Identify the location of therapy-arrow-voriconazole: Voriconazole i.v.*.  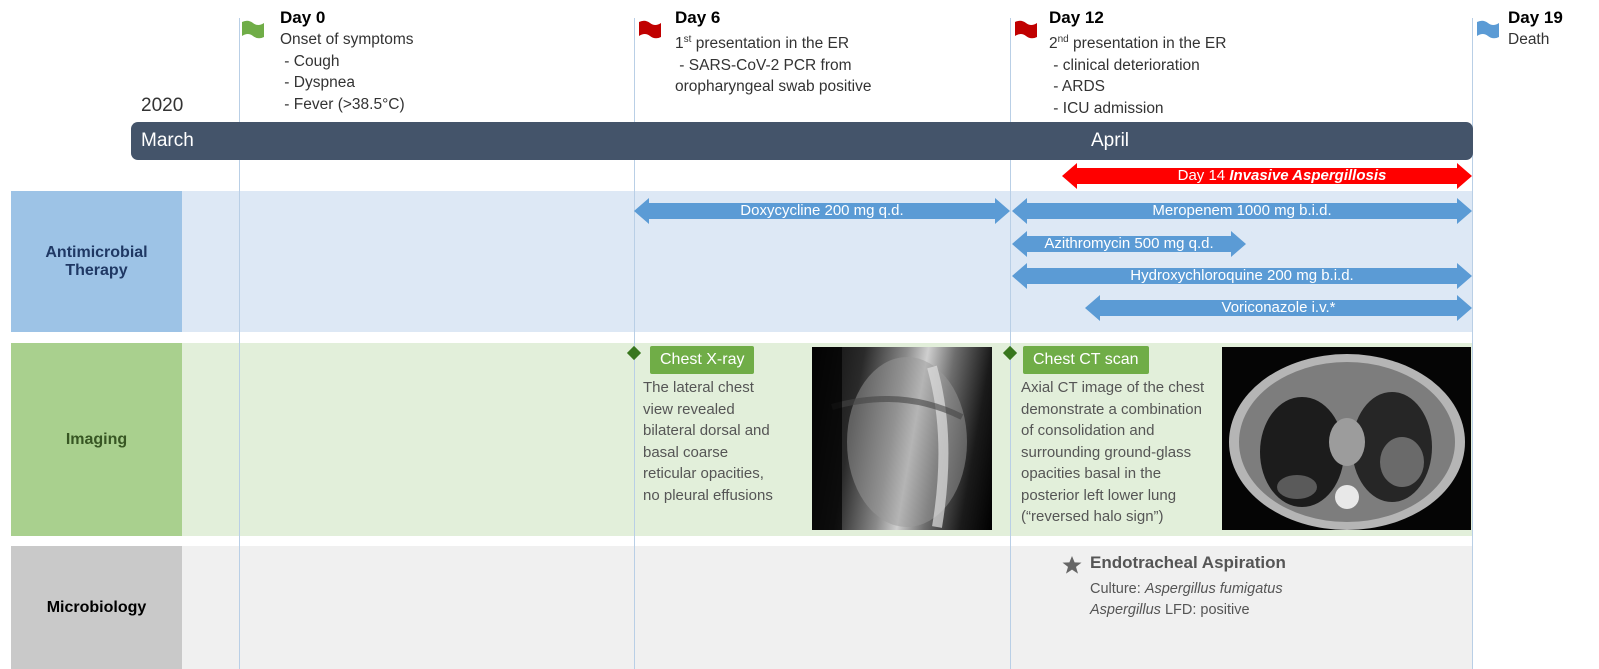
(1278, 308).